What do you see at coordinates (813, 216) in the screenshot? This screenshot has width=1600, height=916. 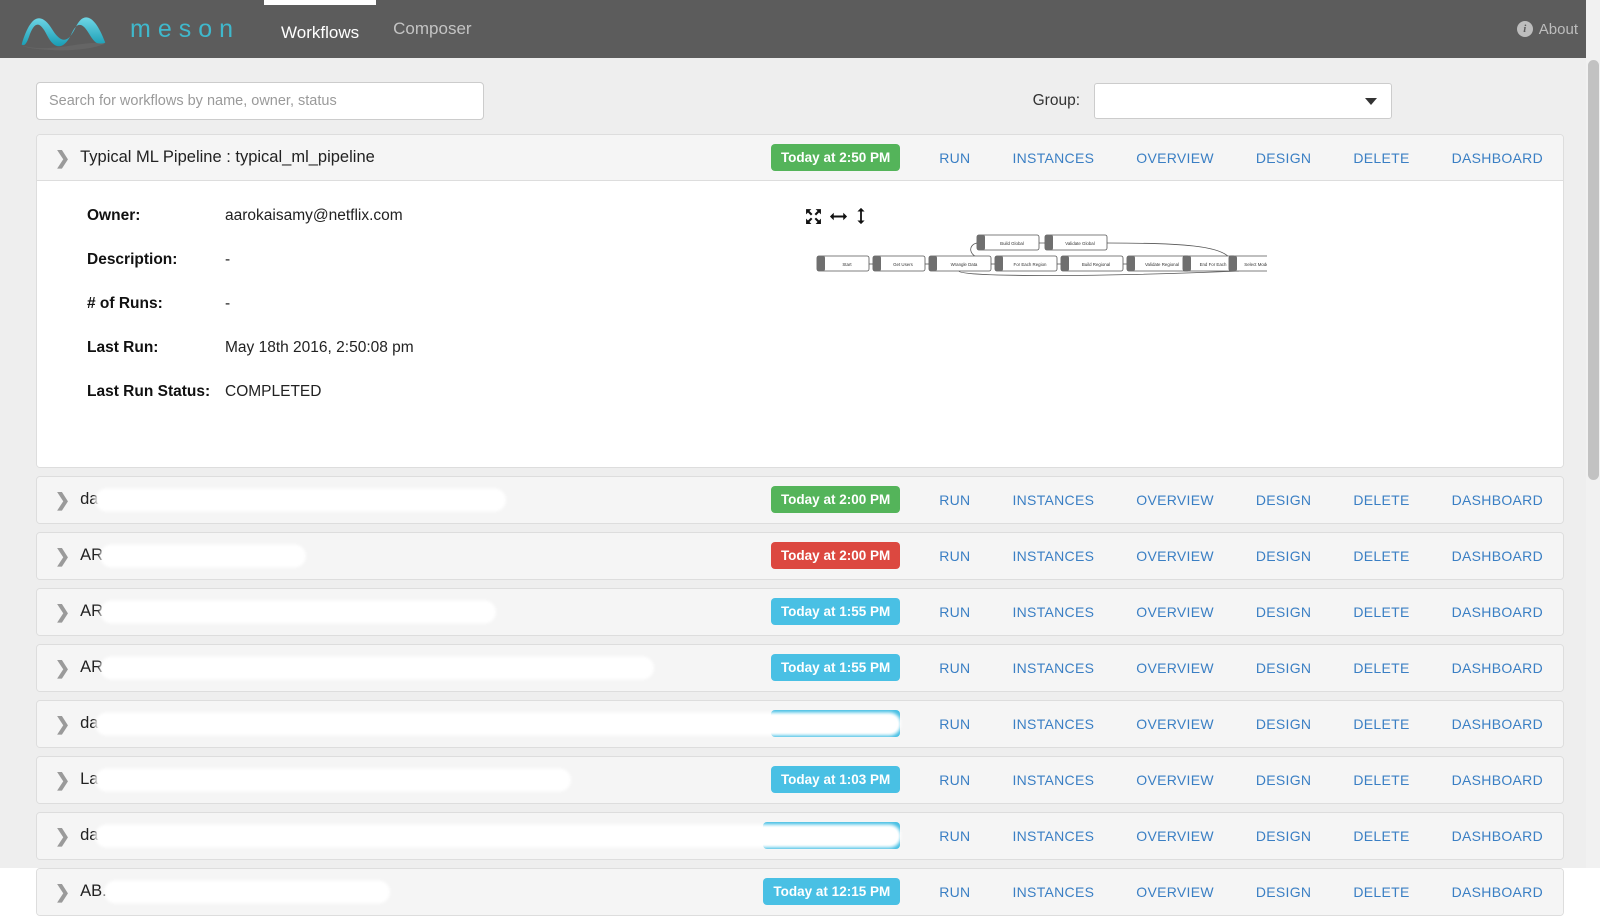 I see `fullscreen-arrows-icon` at bounding box center [813, 216].